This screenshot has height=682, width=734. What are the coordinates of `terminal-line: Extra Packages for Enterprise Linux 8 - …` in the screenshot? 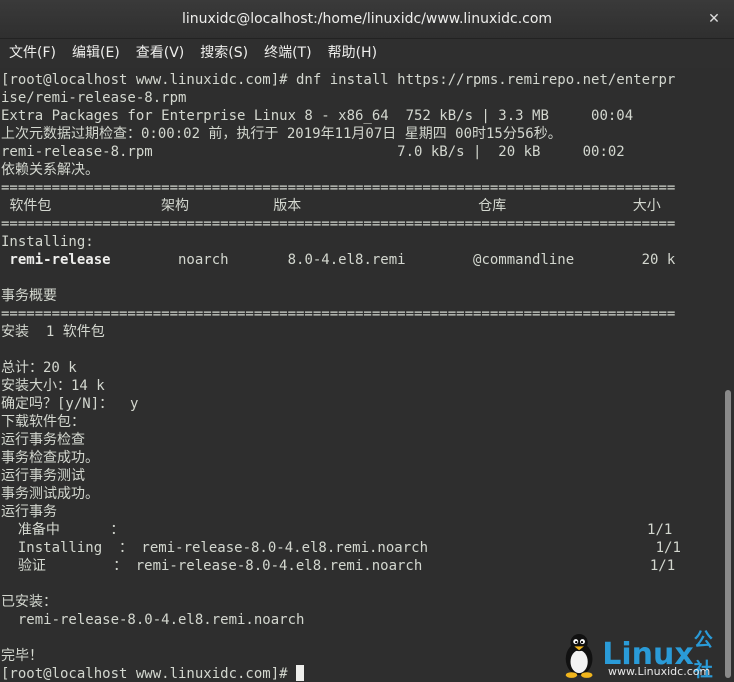 It's located at (317, 116).